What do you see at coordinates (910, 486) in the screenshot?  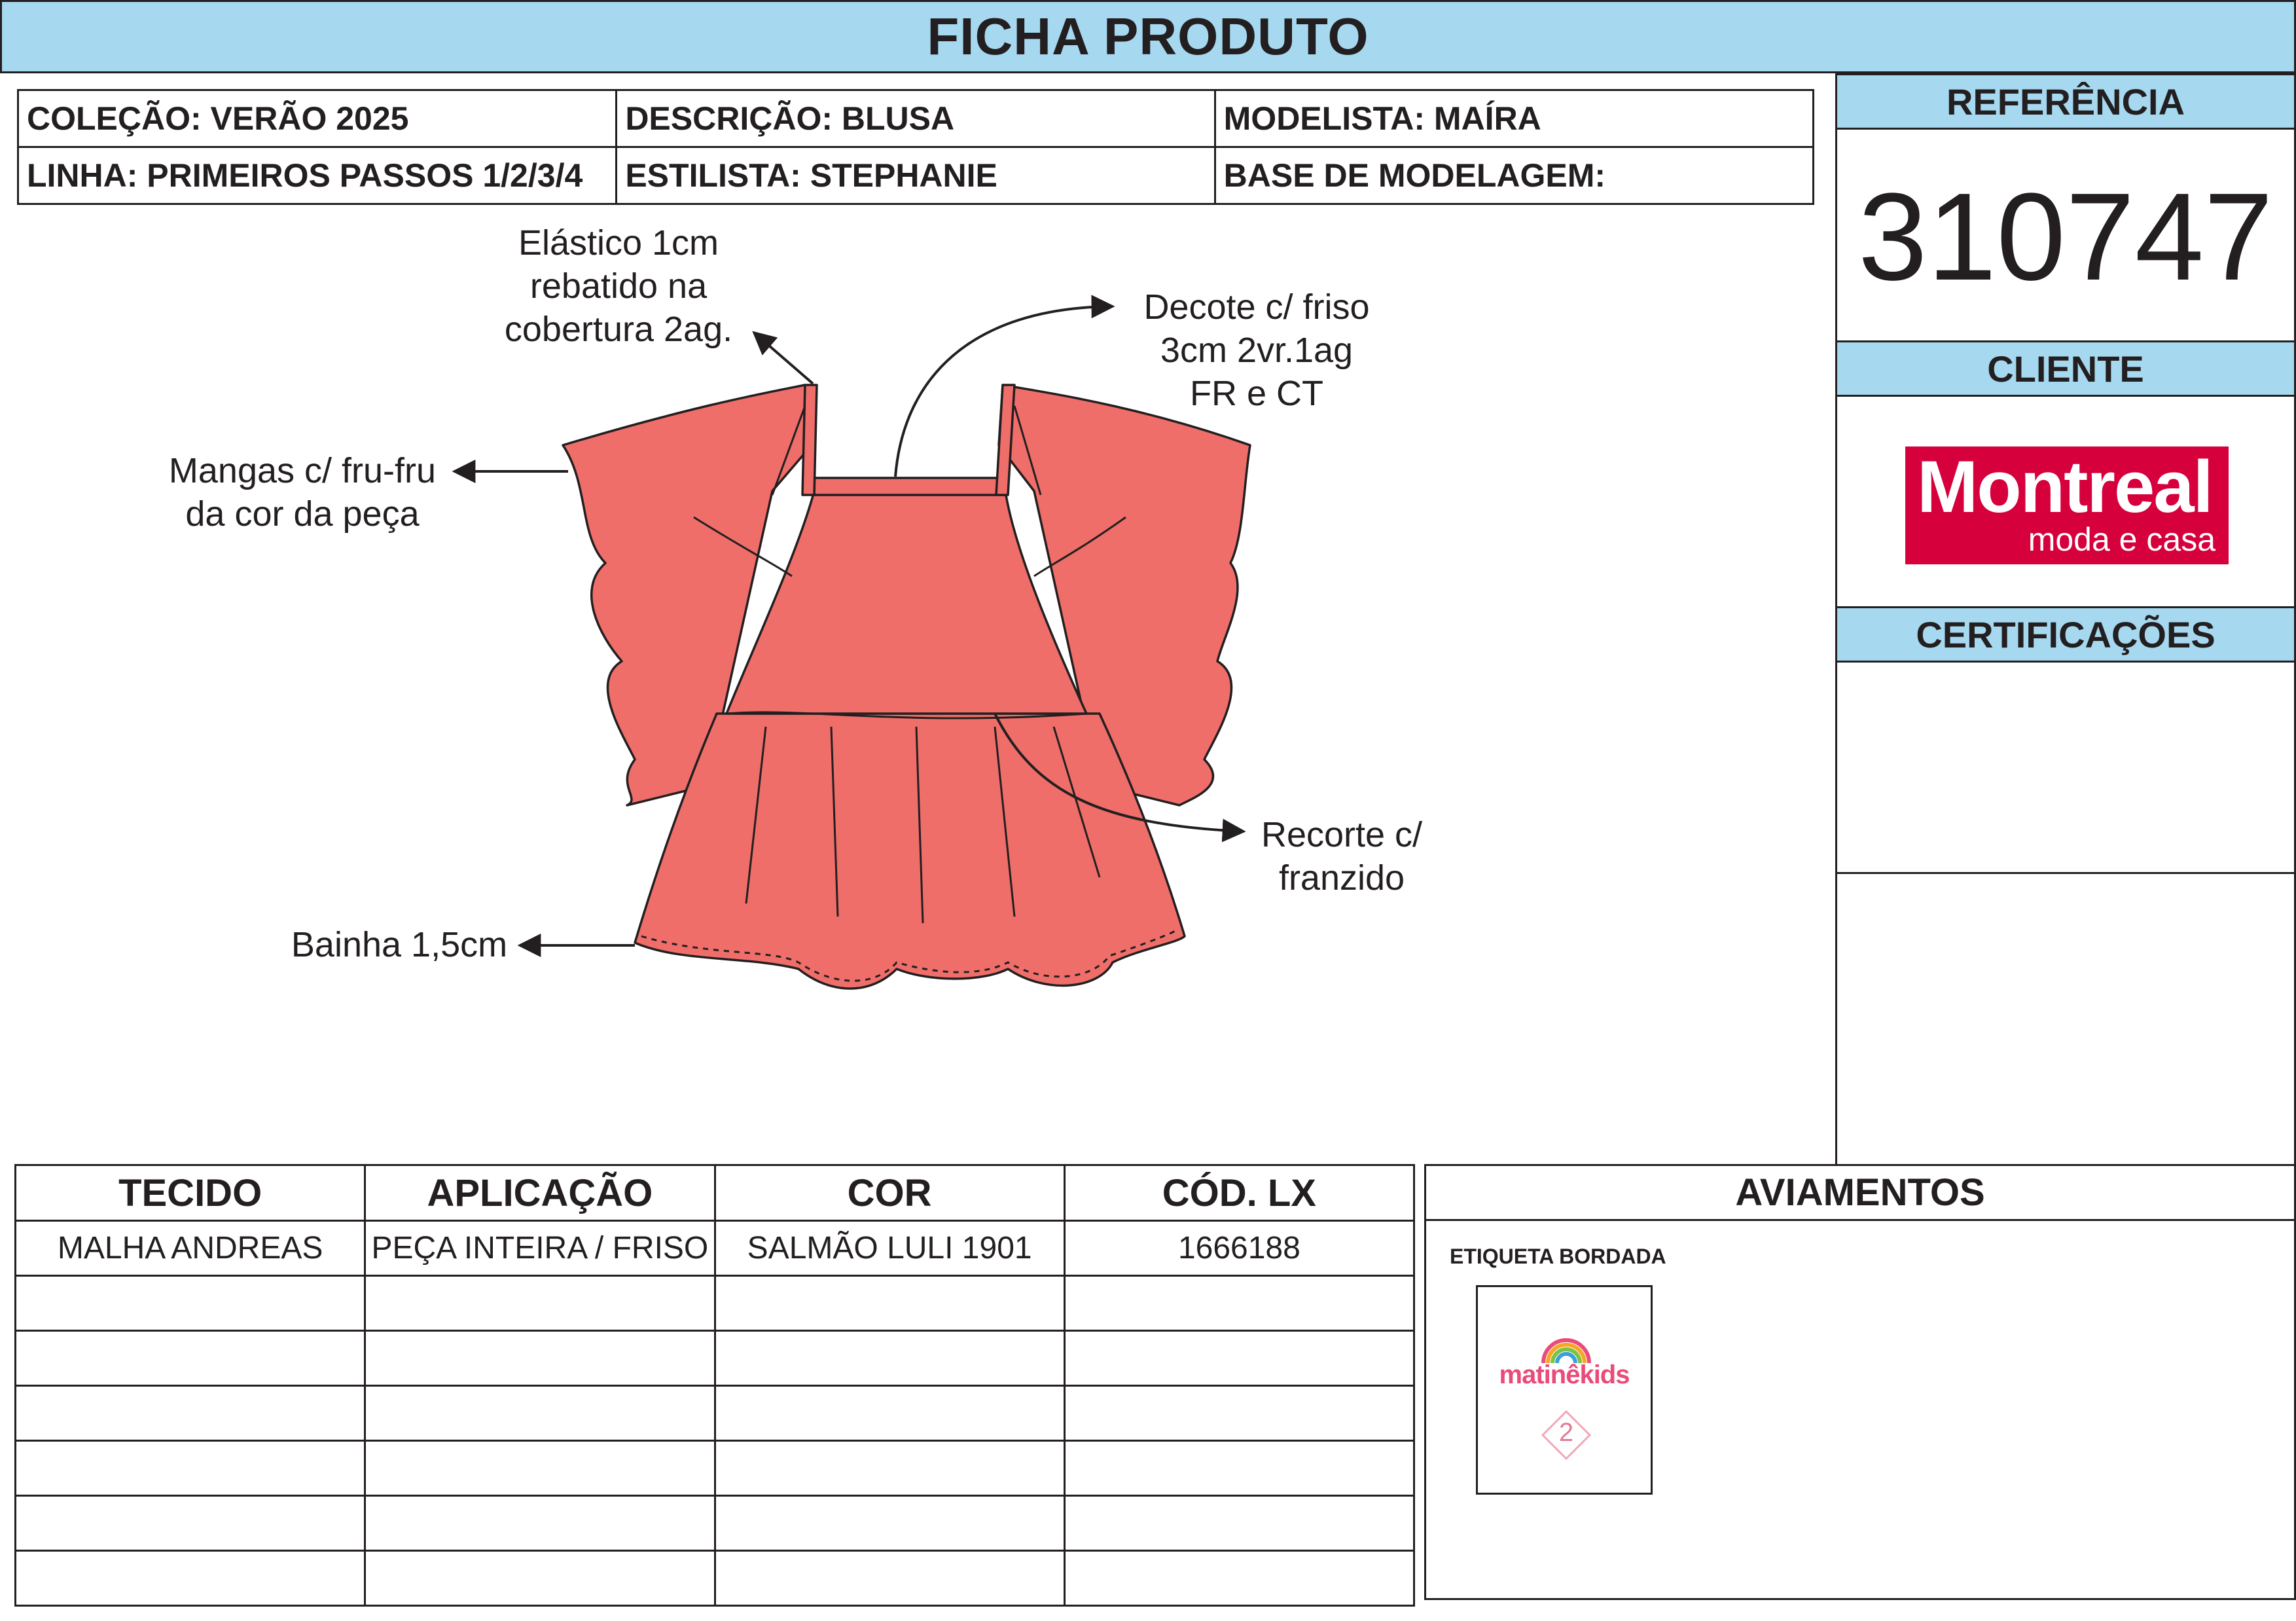 I see `neckline-band` at bounding box center [910, 486].